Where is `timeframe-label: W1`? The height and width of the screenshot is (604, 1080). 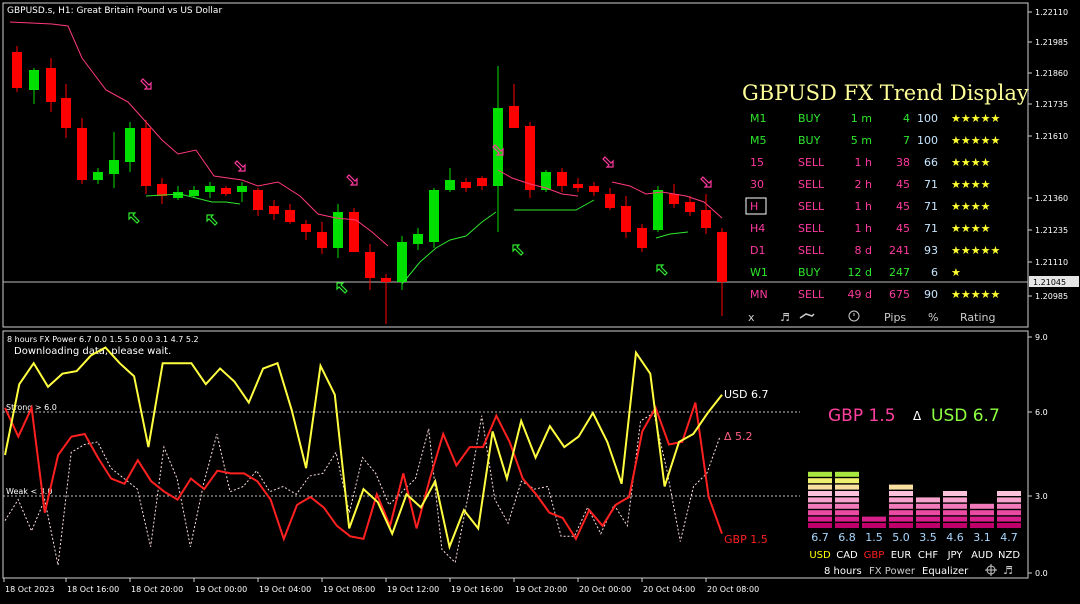
timeframe-label: W1 is located at coordinates (759, 272).